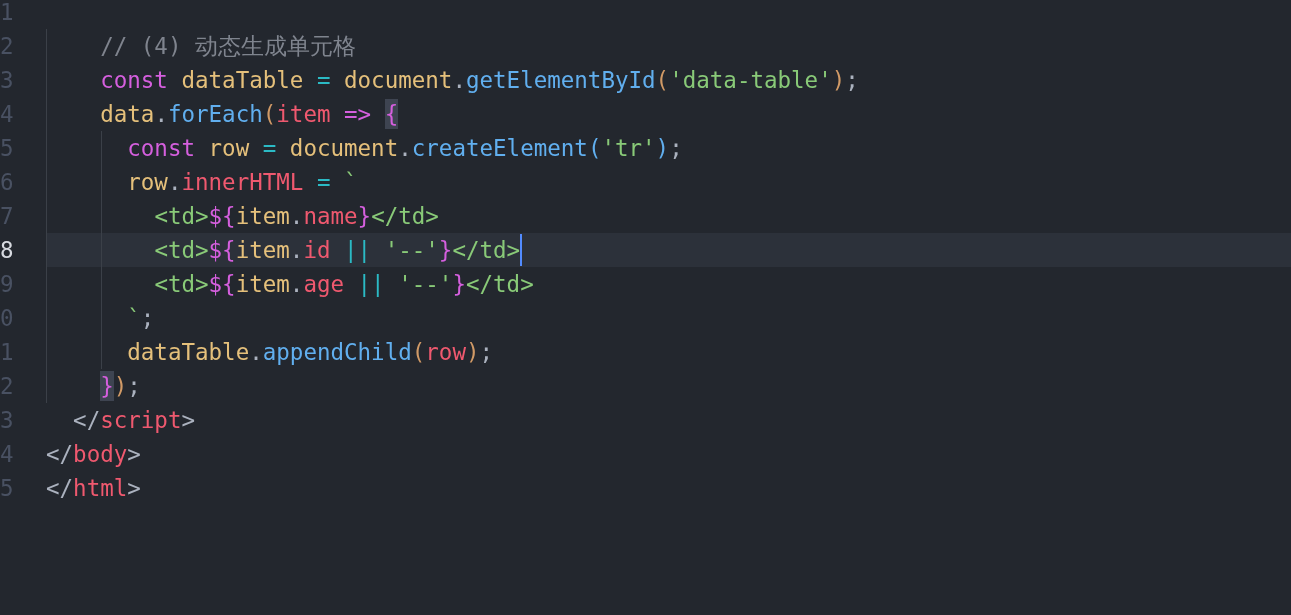  What do you see at coordinates (324, 284) in the screenshot?
I see `code-token: age` at bounding box center [324, 284].